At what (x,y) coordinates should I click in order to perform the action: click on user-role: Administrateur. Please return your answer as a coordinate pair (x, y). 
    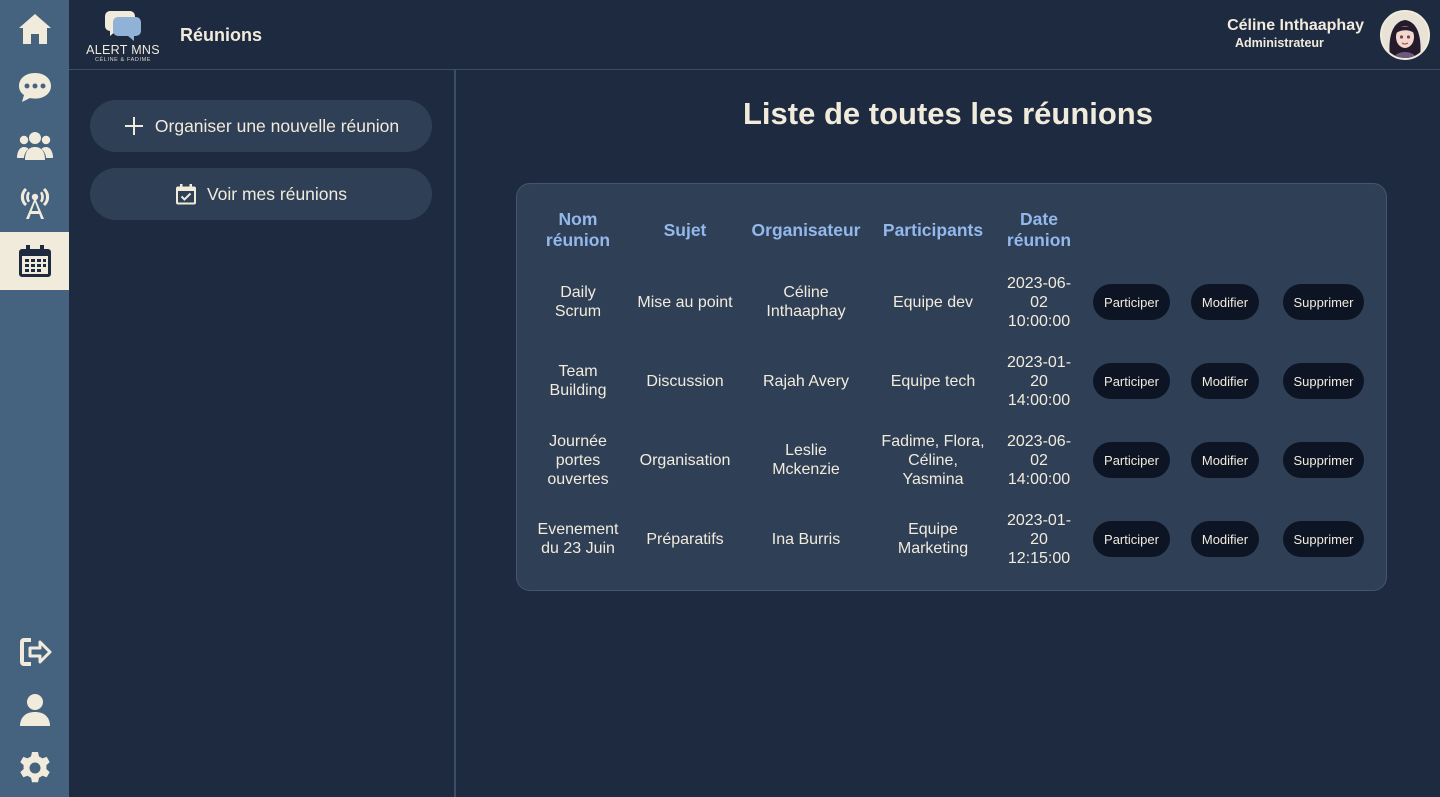
    Looking at the image, I should click on (1279, 43).